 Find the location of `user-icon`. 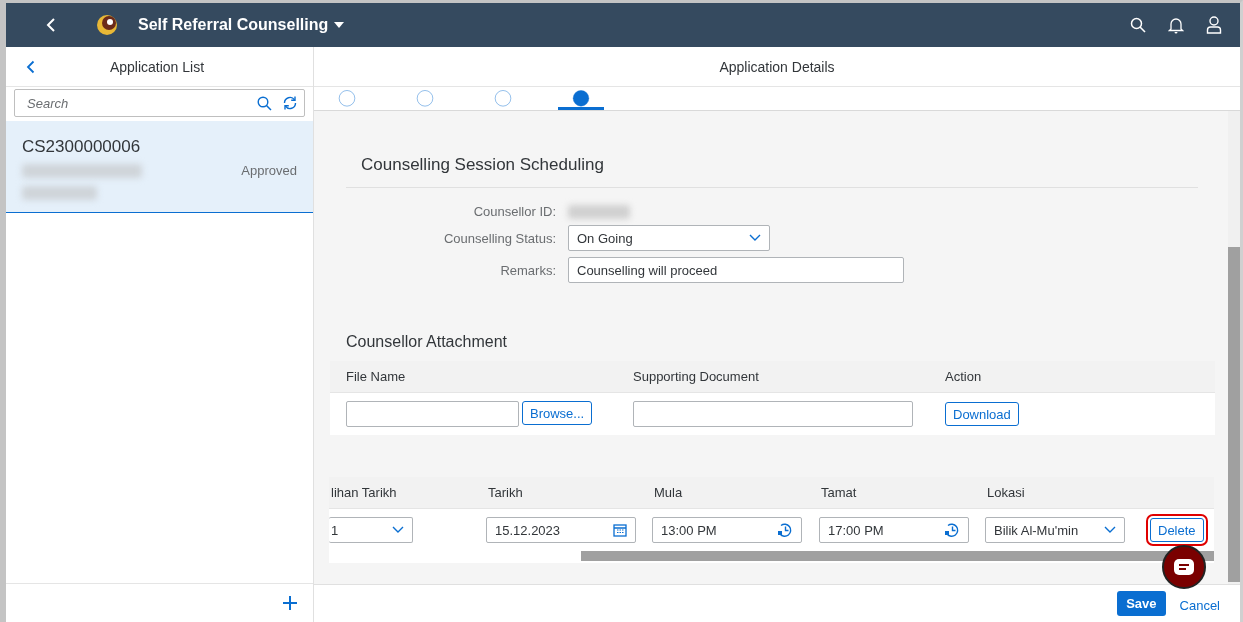

user-icon is located at coordinates (1214, 25).